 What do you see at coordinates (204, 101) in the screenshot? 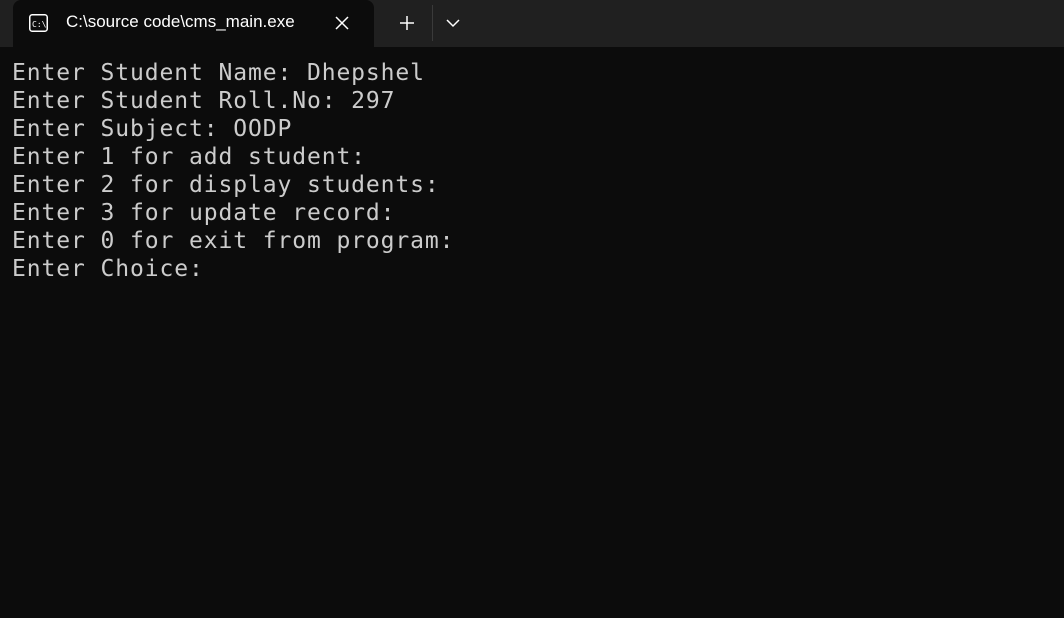
I see `console-line: Enter Student Roll.No: 297` at bounding box center [204, 101].